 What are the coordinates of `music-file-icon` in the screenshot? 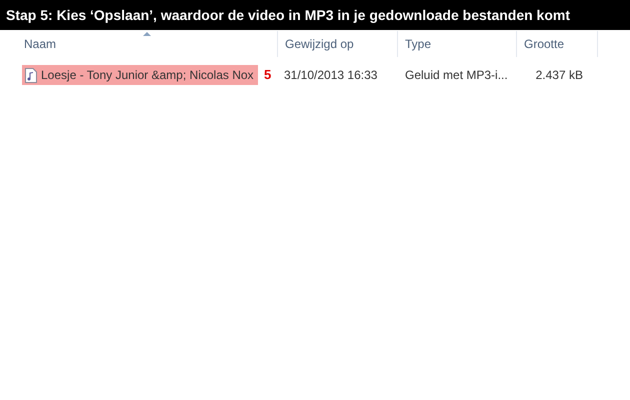 It's located at (31, 75).